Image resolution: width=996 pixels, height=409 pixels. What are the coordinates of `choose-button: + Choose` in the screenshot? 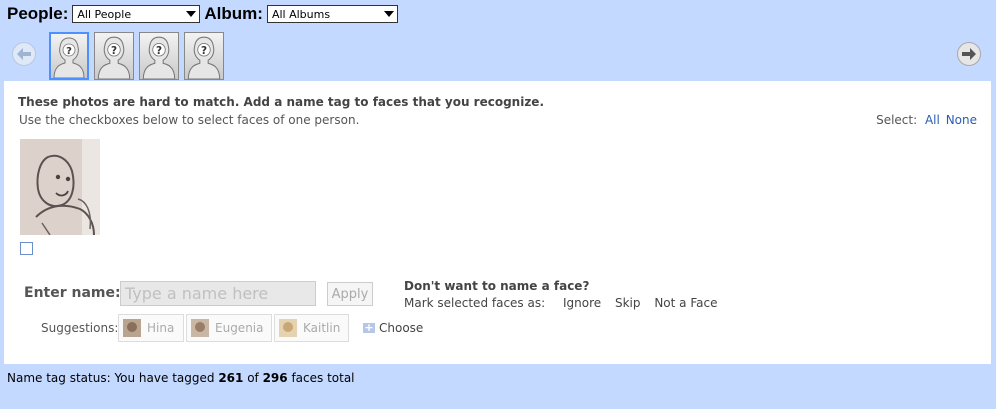 It's located at (393, 328).